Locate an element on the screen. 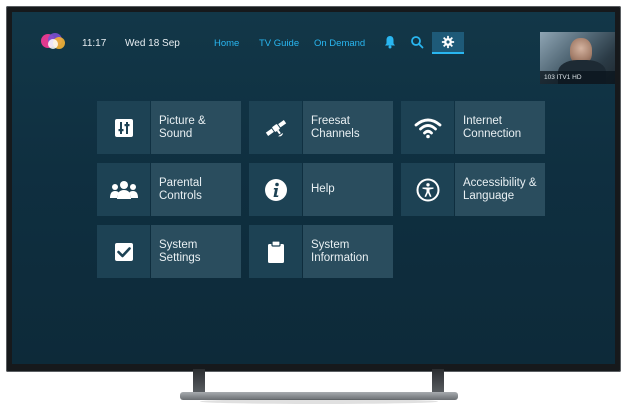  top-bar: 11:17 Wed 18 Sep Home TV Guide On Demand is located at coordinates (313, 36).